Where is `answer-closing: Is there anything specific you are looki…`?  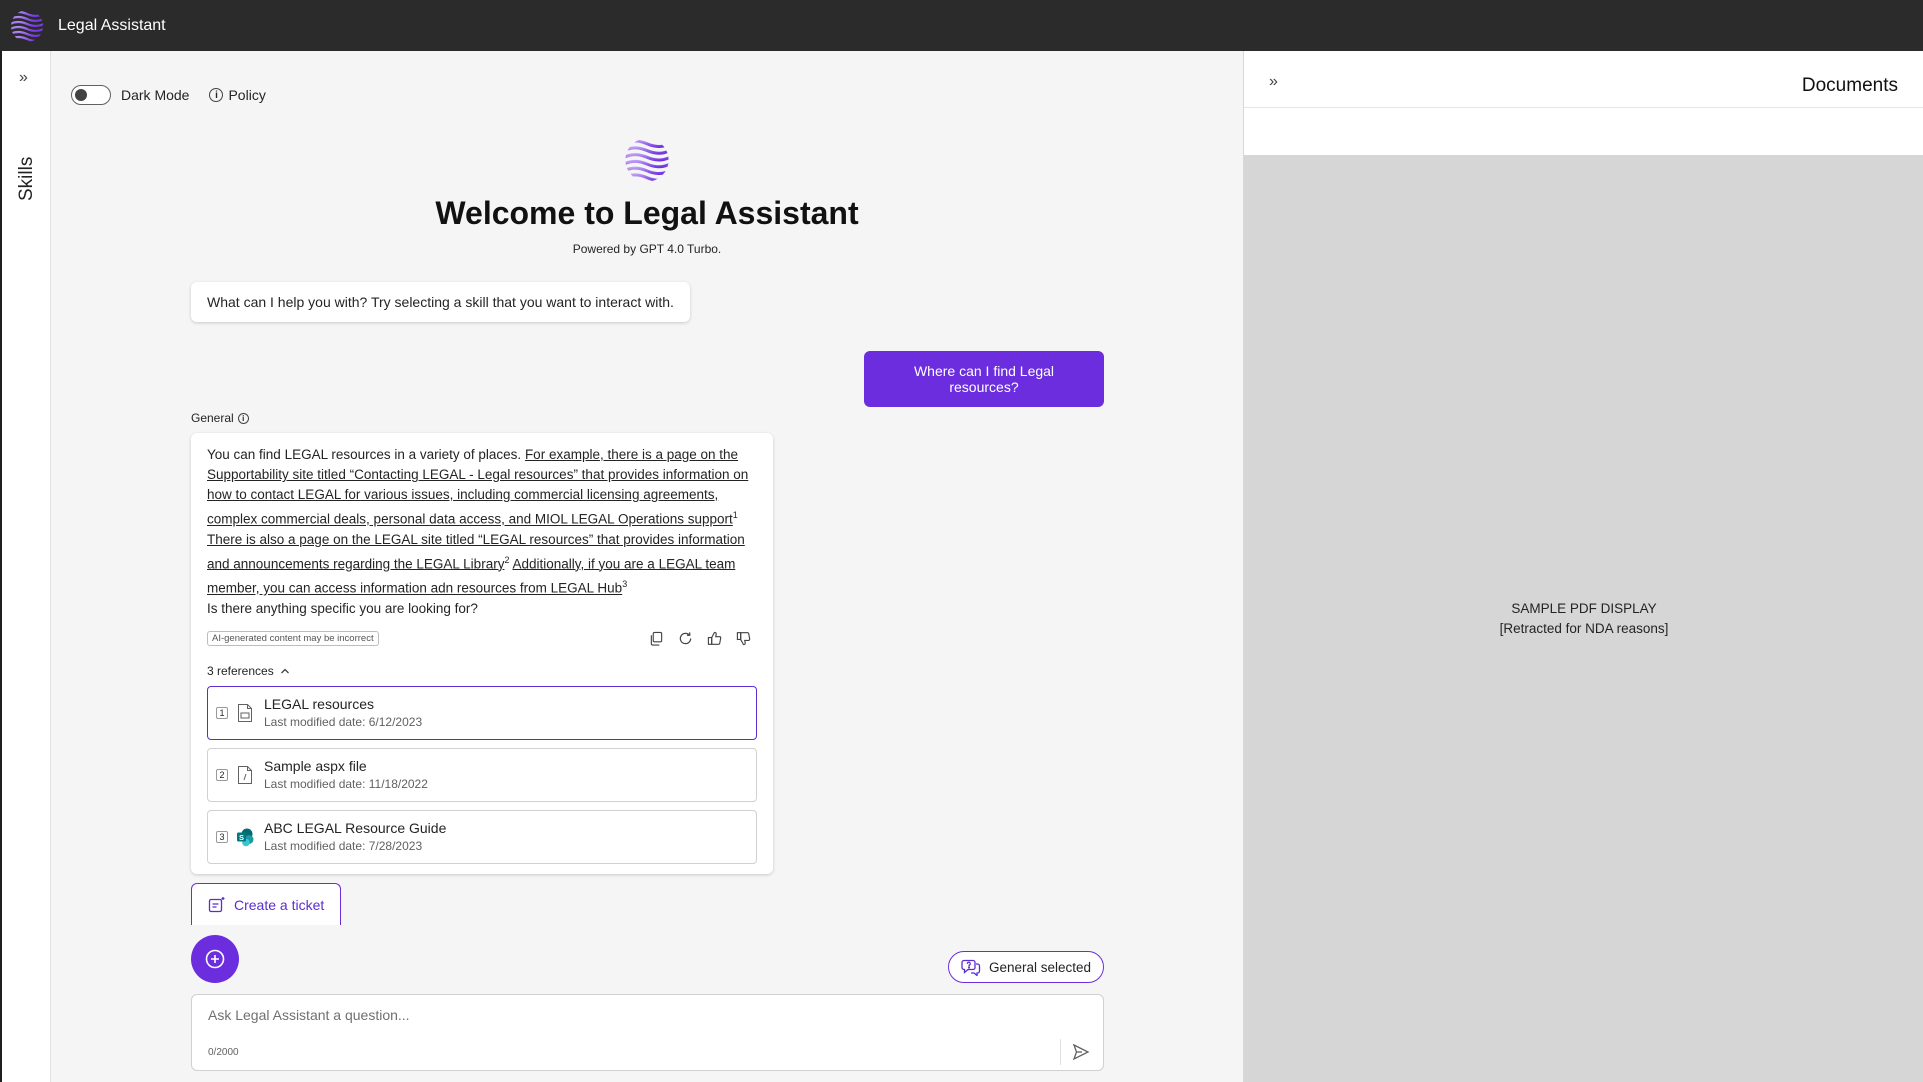 answer-closing: Is there anything specific you are looki… is located at coordinates (342, 608).